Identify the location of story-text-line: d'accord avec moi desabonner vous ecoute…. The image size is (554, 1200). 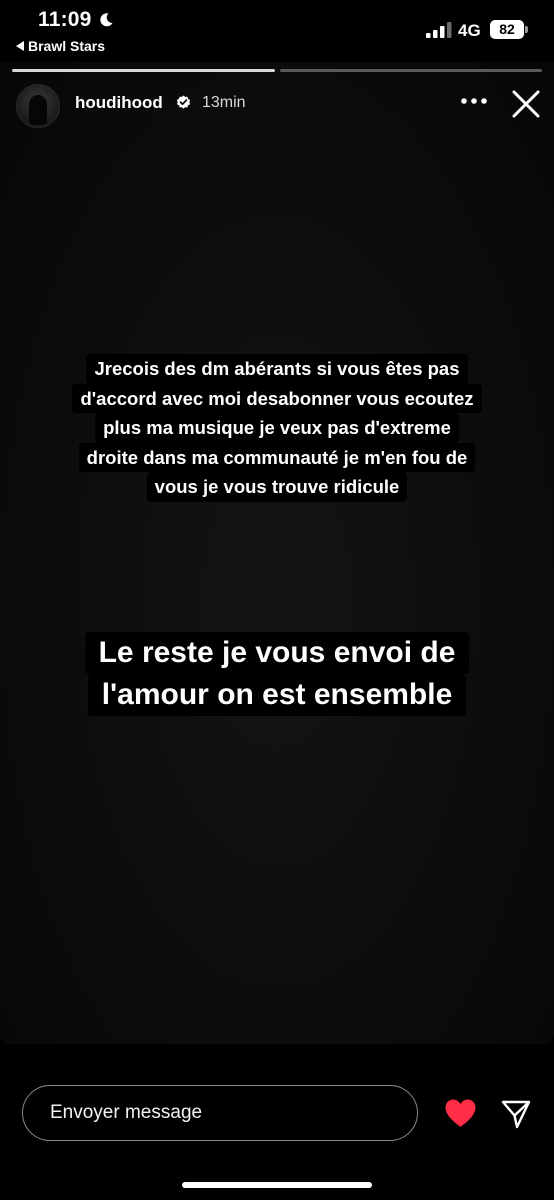
(277, 398).